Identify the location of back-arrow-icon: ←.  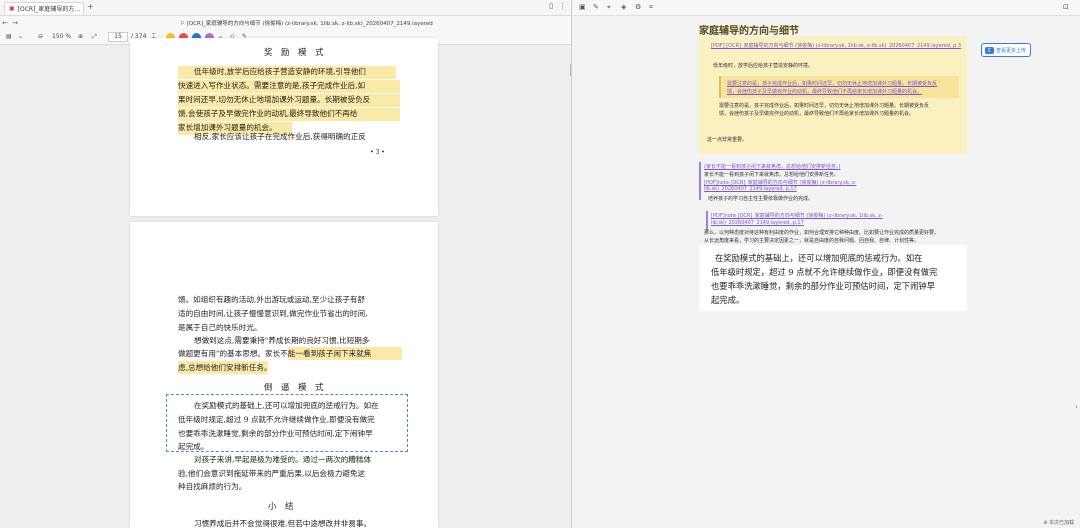
(5, 23).